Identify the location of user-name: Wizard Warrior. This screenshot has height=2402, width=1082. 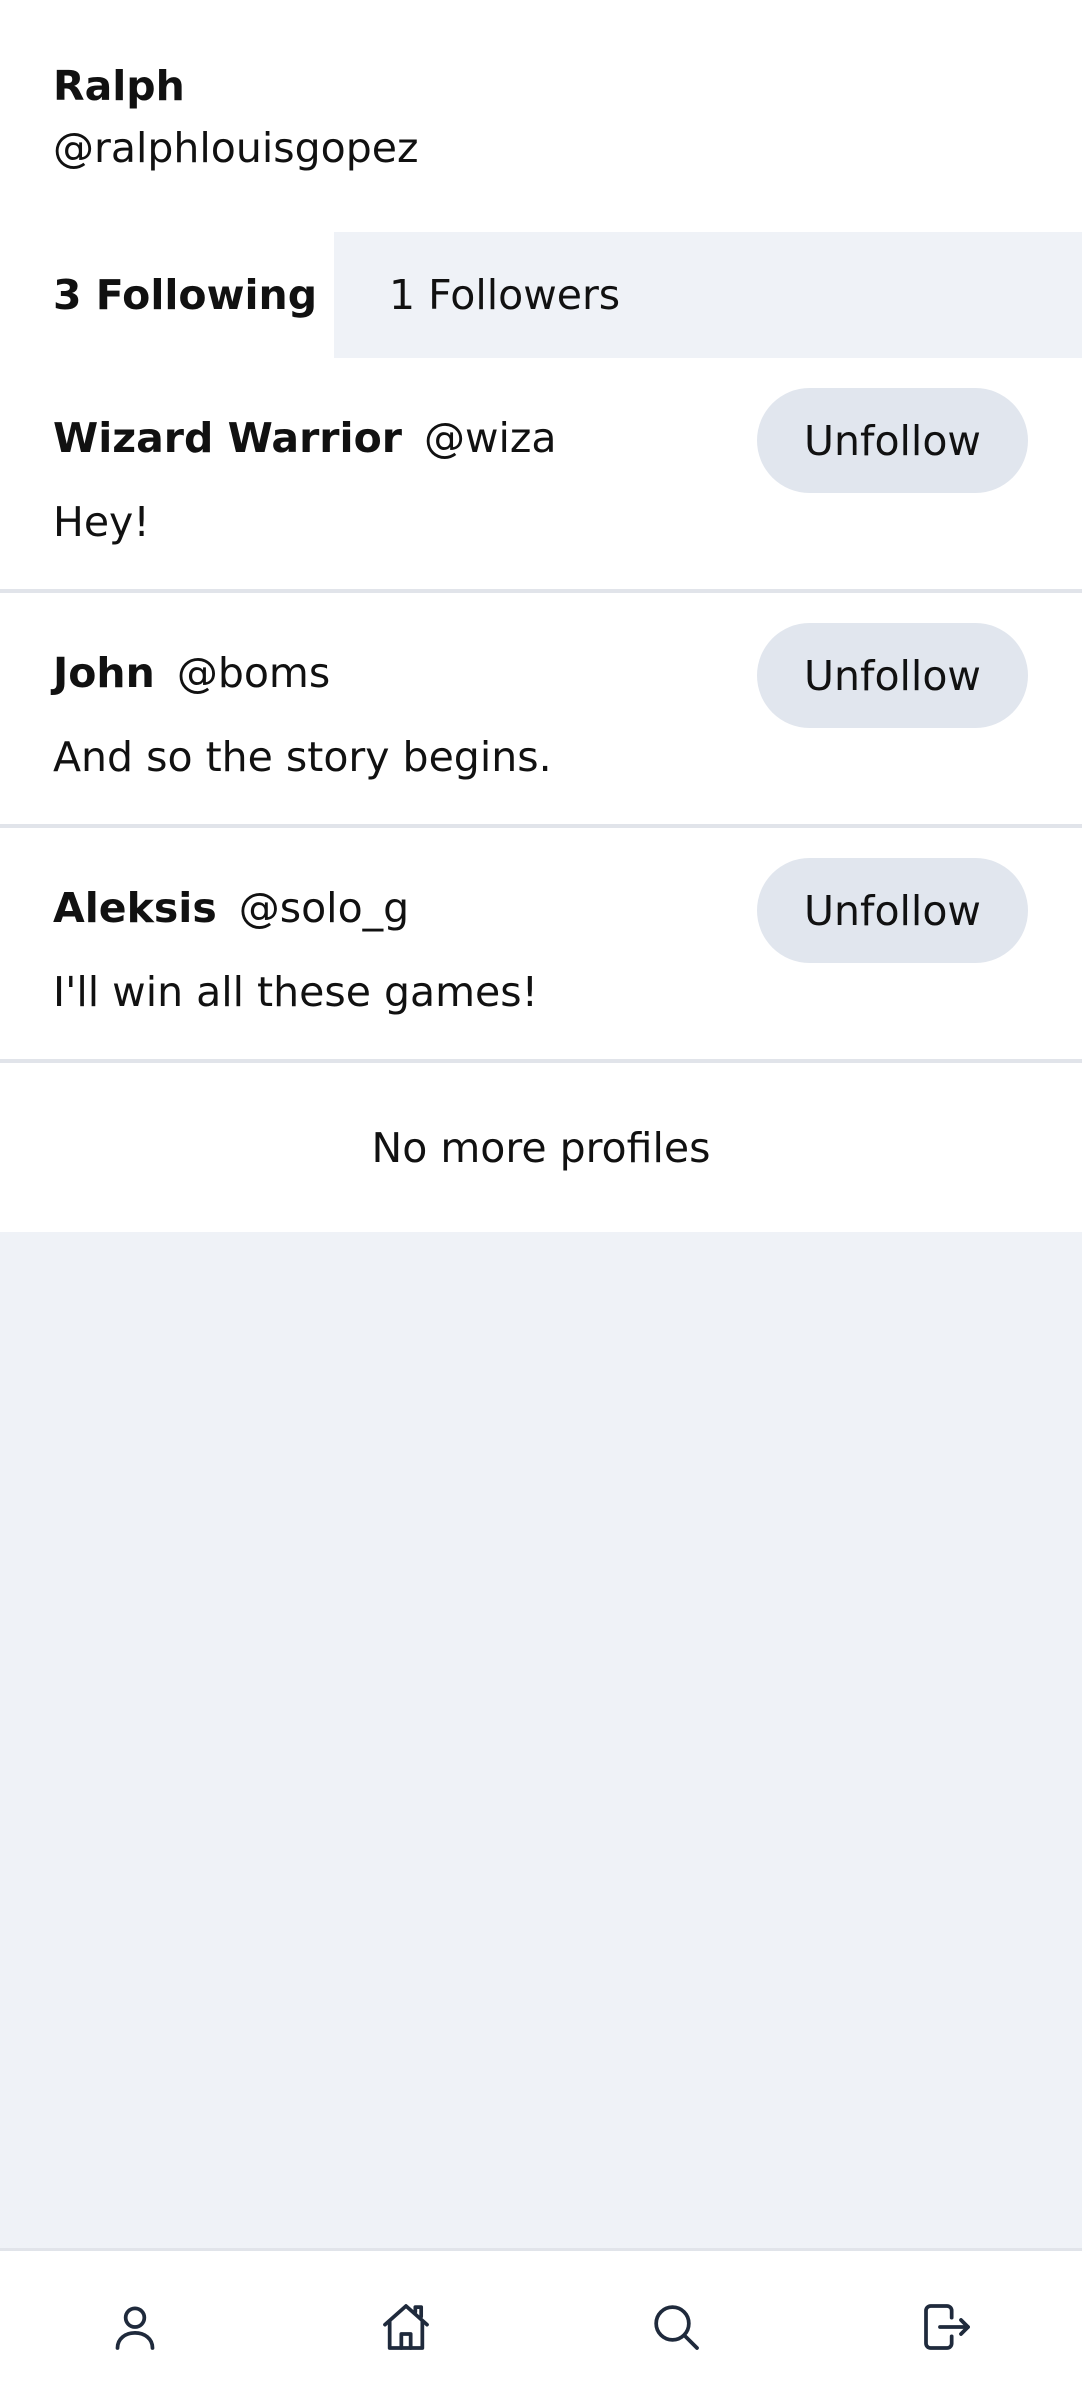
(227, 438).